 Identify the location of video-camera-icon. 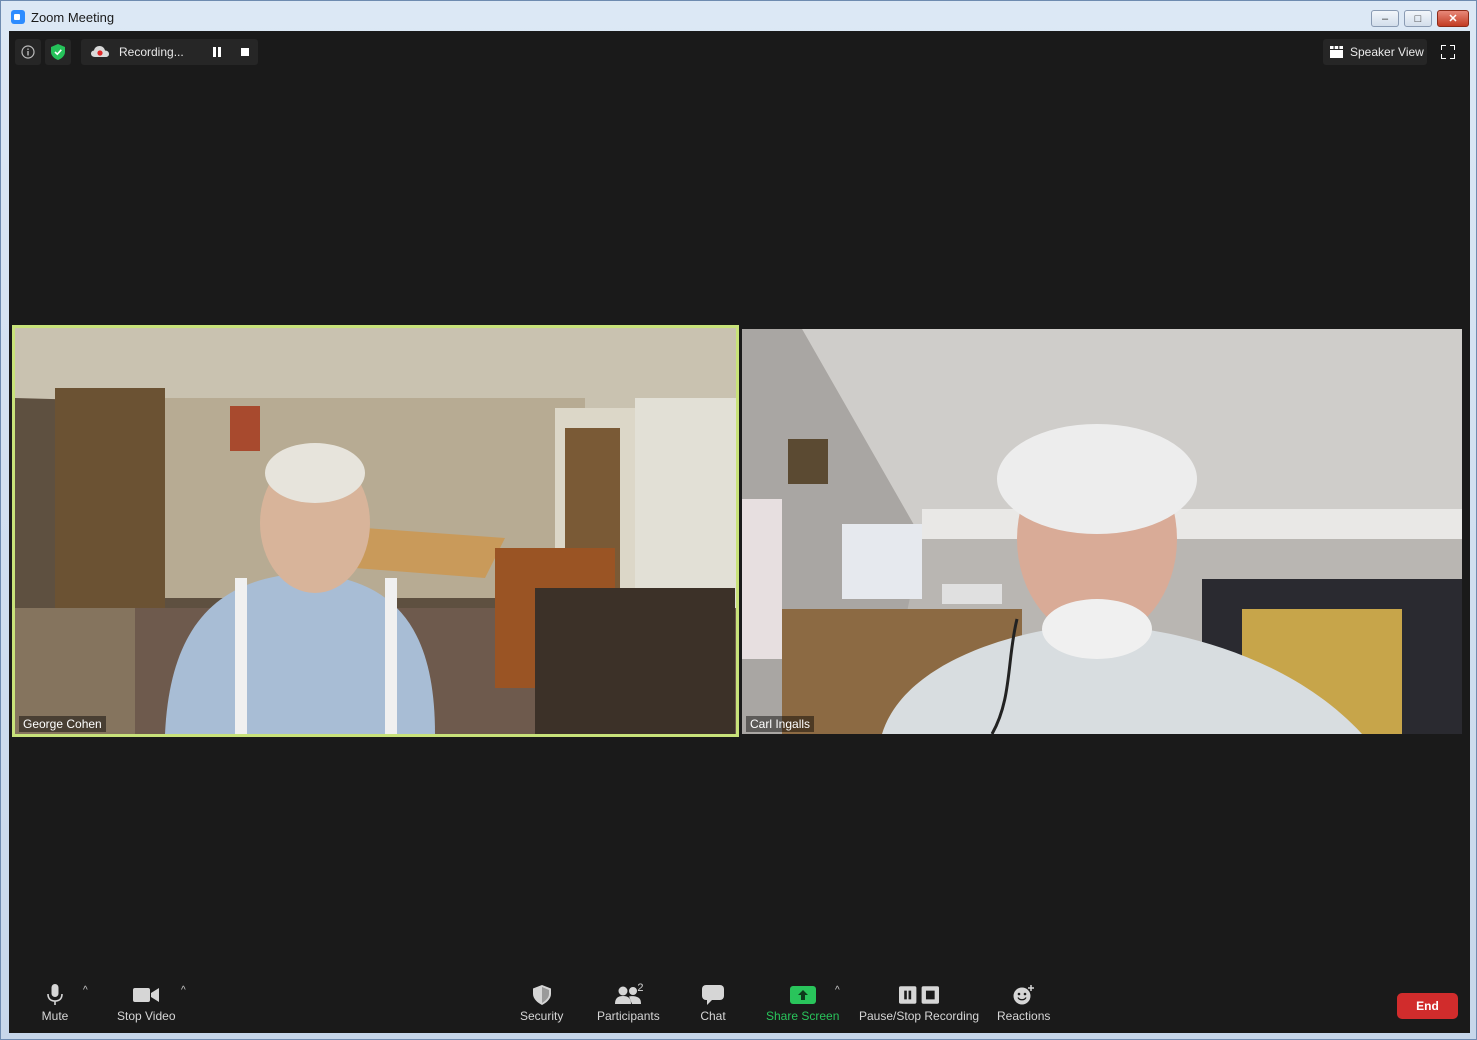
(146, 995).